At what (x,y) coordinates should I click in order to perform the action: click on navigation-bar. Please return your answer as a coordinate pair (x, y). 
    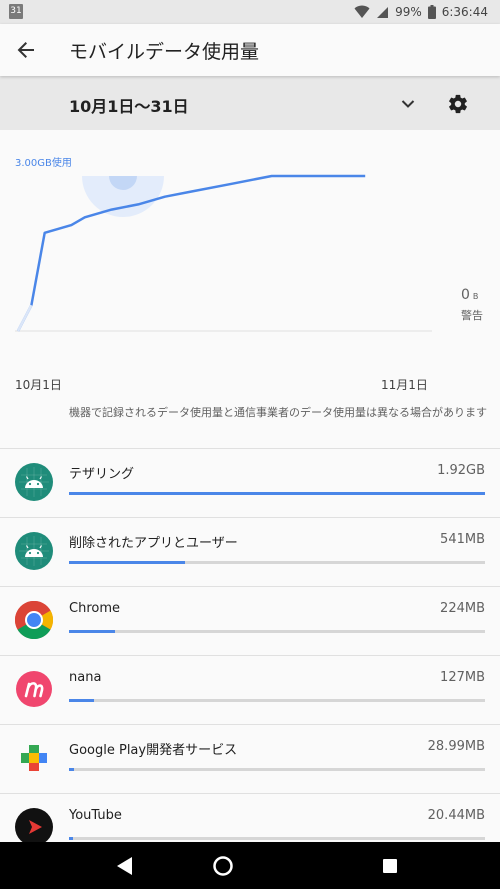
    Looking at the image, I should click on (250, 865).